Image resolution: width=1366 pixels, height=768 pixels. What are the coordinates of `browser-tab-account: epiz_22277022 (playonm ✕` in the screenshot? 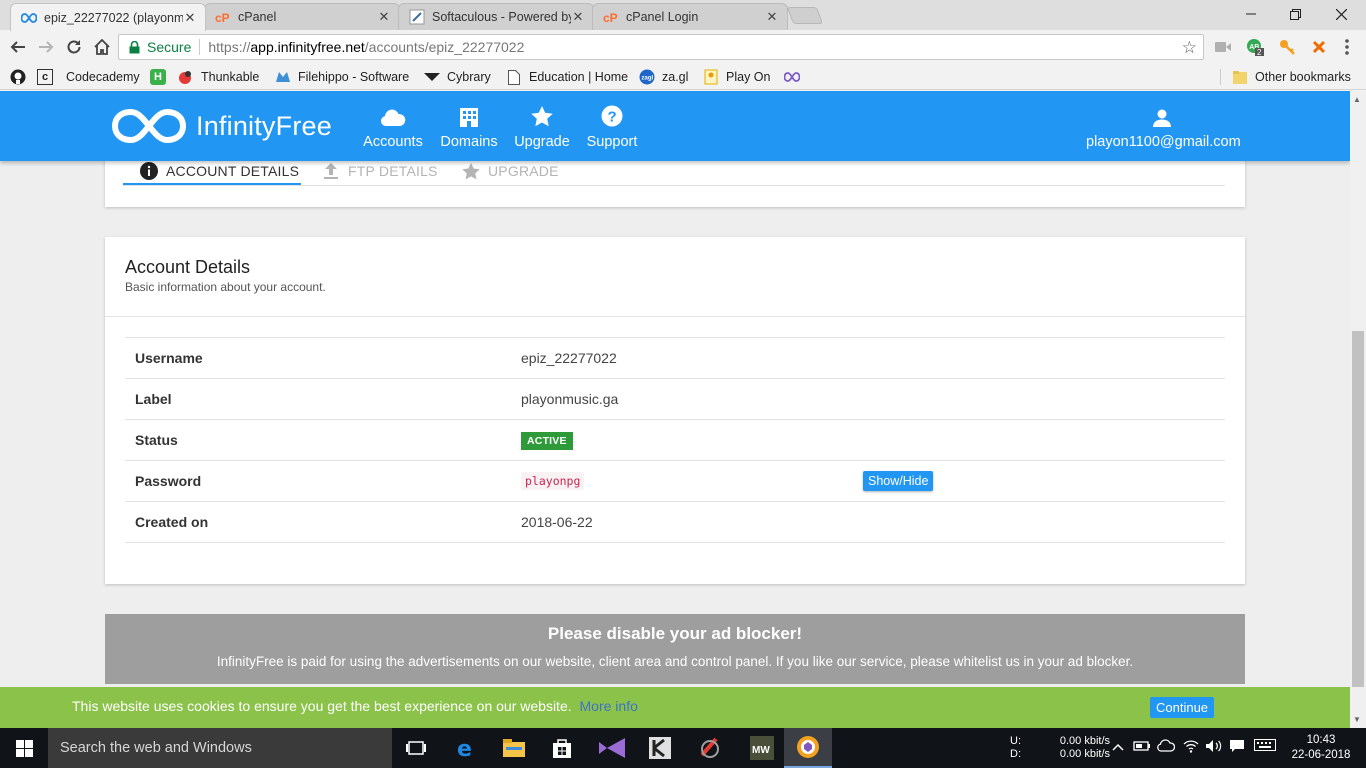 It's located at (108, 17).